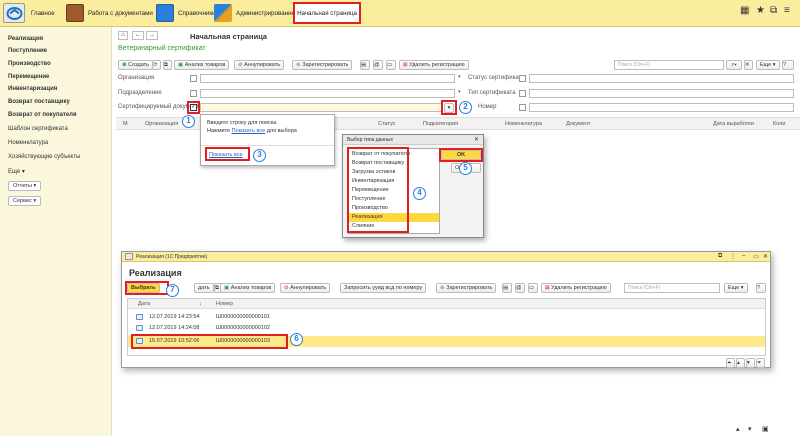 Image resolution: width=800 pixels, height=436 pixels. I want to click on cert-status-field, so click(661, 78).